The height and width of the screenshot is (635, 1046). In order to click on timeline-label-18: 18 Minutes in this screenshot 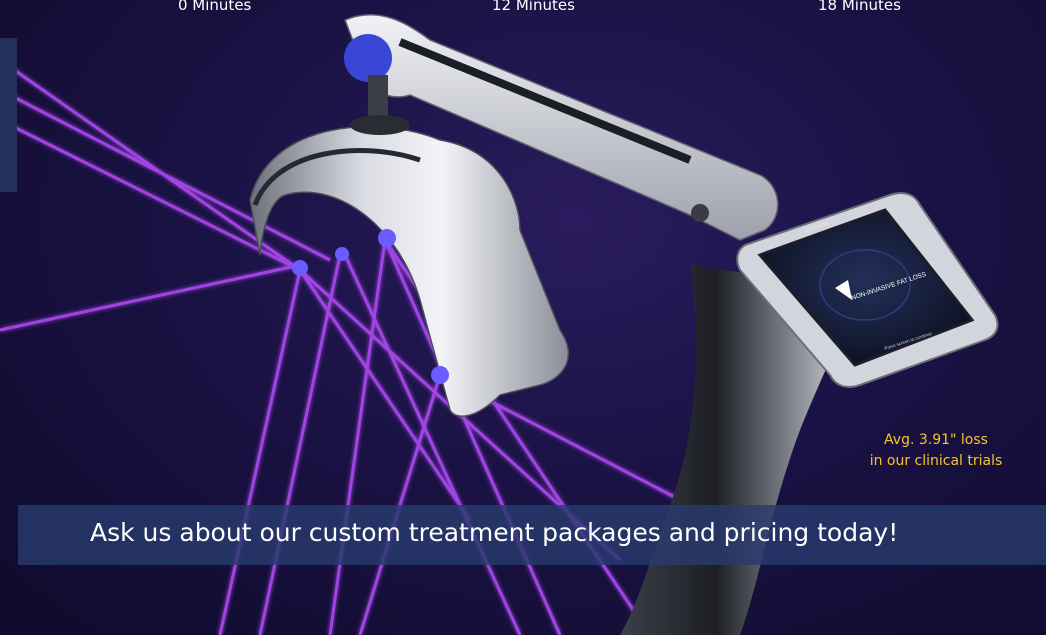, I will do `click(859, 7)`.